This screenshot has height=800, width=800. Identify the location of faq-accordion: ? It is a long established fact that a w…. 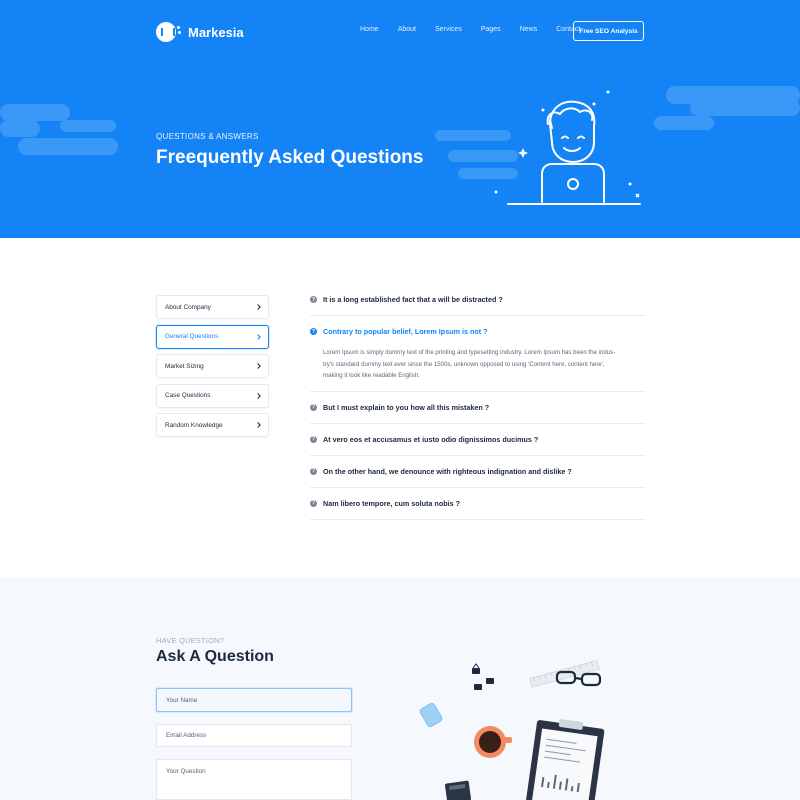
(477, 402).